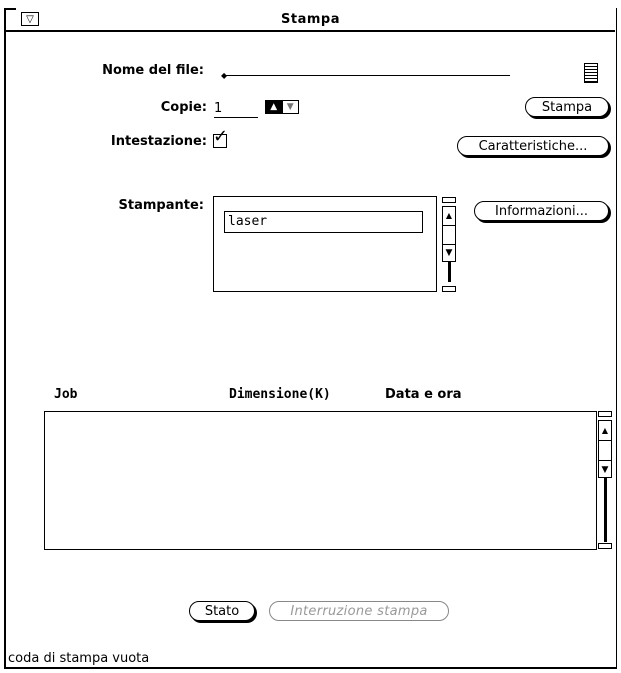  Describe the element at coordinates (66, 394) in the screenshot. I see `column-header-job: Job` at that location.